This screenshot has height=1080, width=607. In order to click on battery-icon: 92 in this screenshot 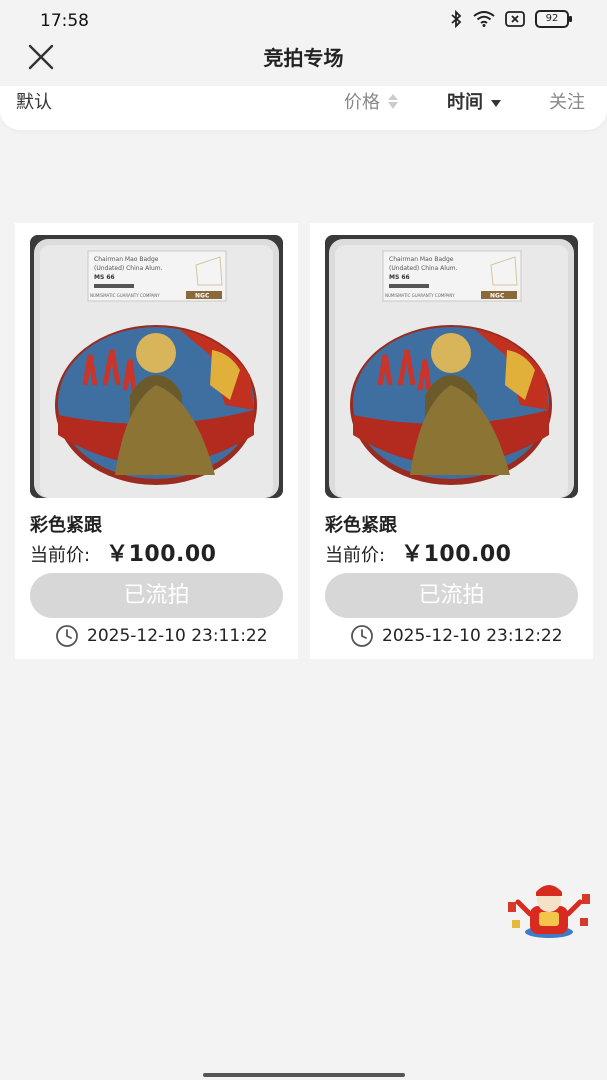, I will do `click(553, 19)`.